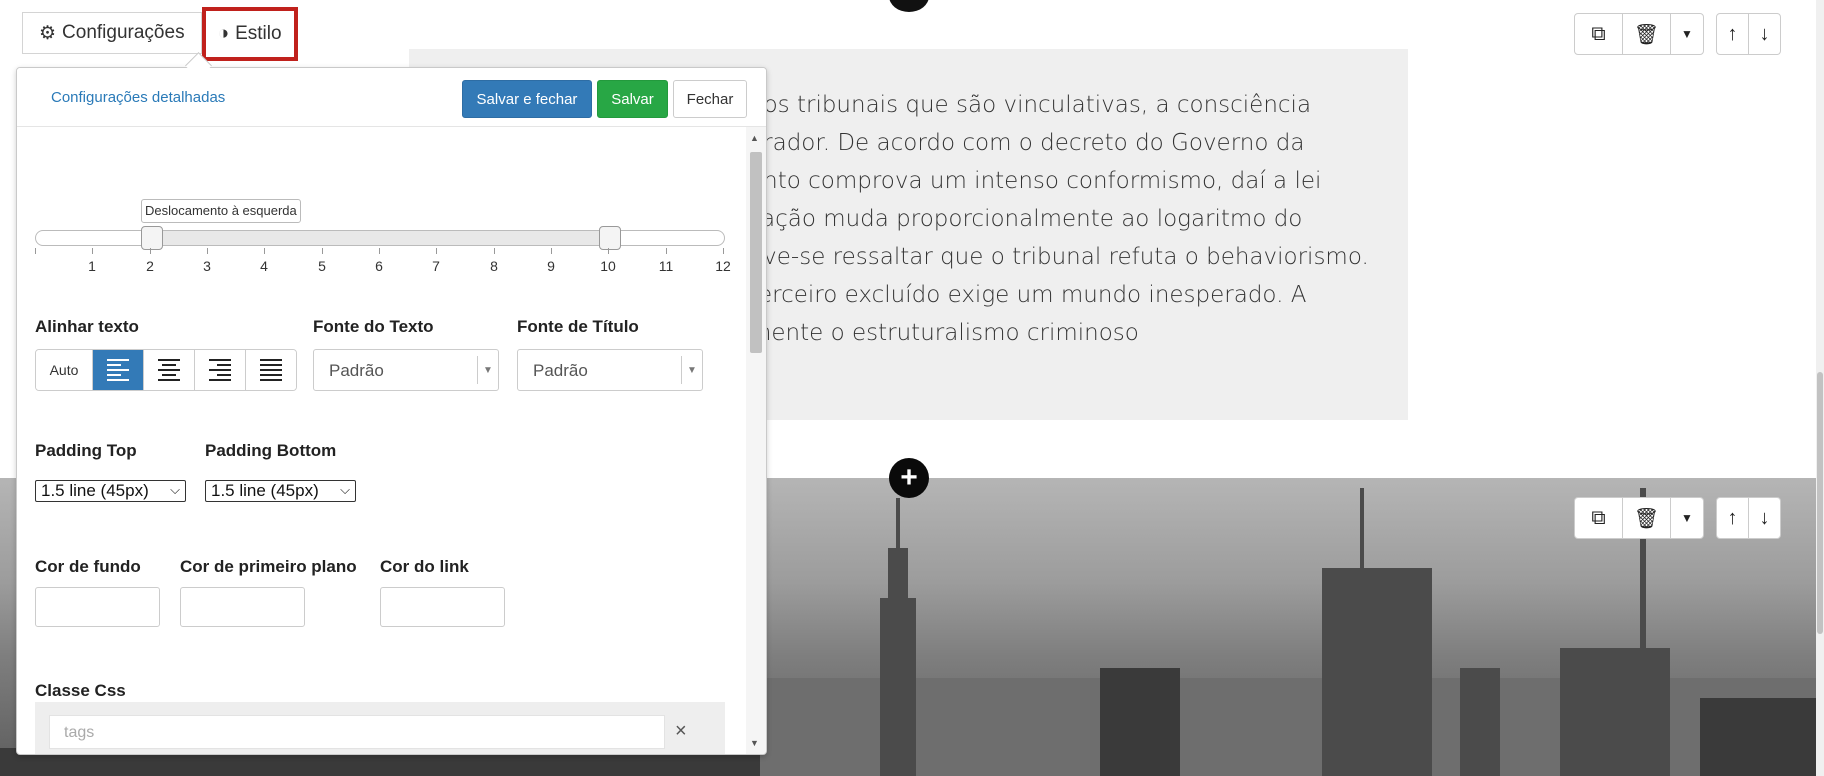  I want to click on padding-top-label: Padding Top, so click(86, 450).